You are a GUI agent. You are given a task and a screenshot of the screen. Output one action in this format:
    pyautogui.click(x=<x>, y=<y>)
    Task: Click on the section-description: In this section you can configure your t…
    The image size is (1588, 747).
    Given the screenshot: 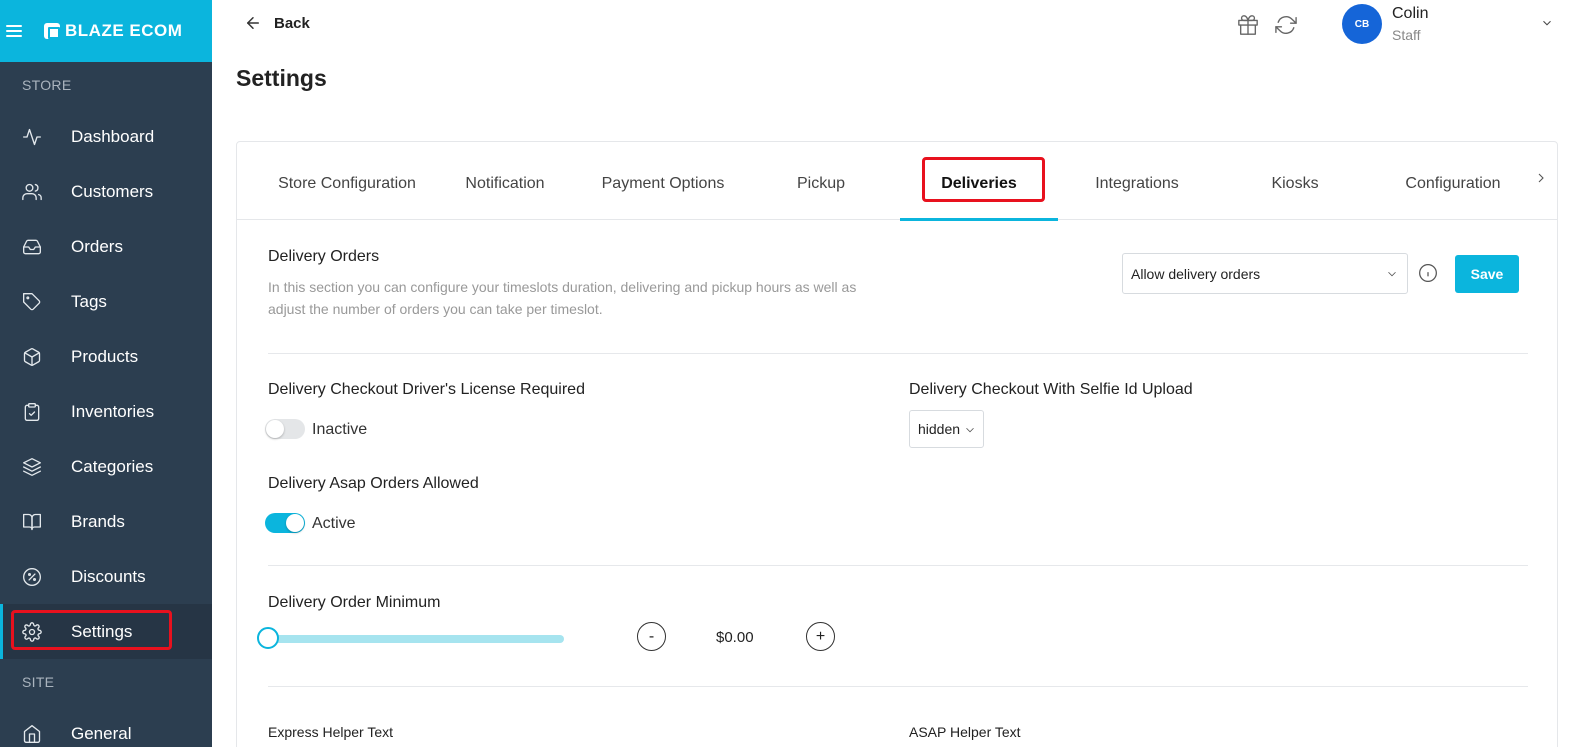 What is the action you would take?
    pyautogui.click(x=588, y=298)
    